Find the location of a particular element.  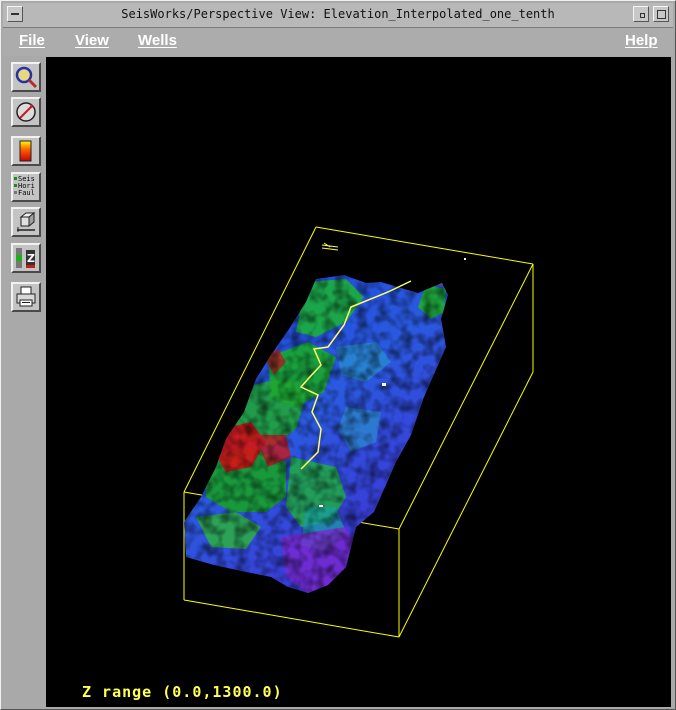

minimize-icon is located at coordinates (642, 15).